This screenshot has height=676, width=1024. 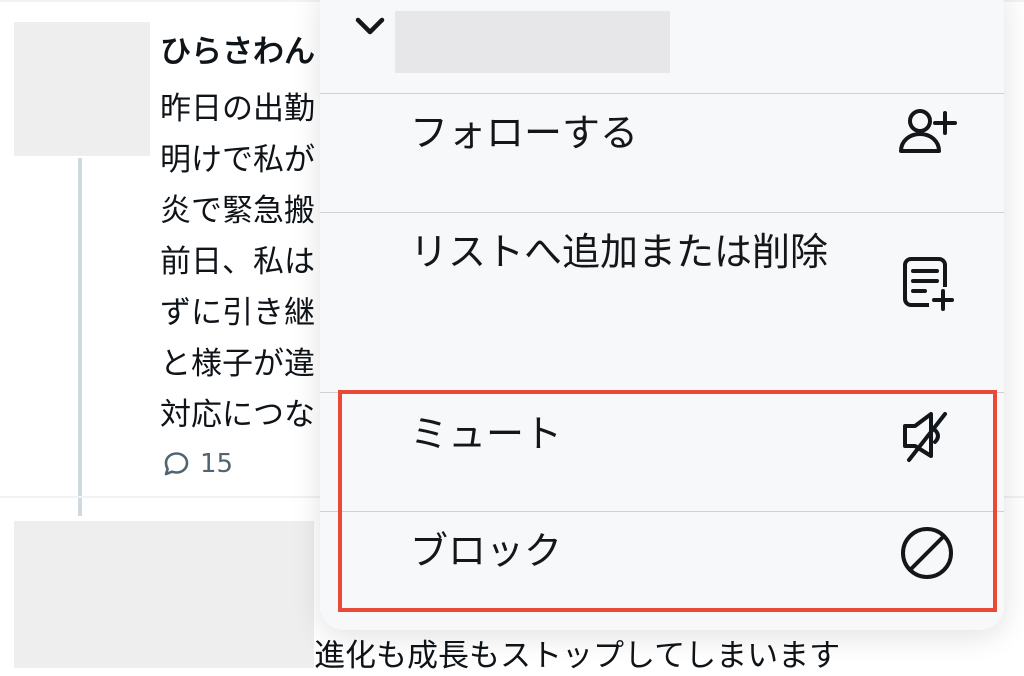 I want to click on list-add-icon, so click(x=927, y=283).